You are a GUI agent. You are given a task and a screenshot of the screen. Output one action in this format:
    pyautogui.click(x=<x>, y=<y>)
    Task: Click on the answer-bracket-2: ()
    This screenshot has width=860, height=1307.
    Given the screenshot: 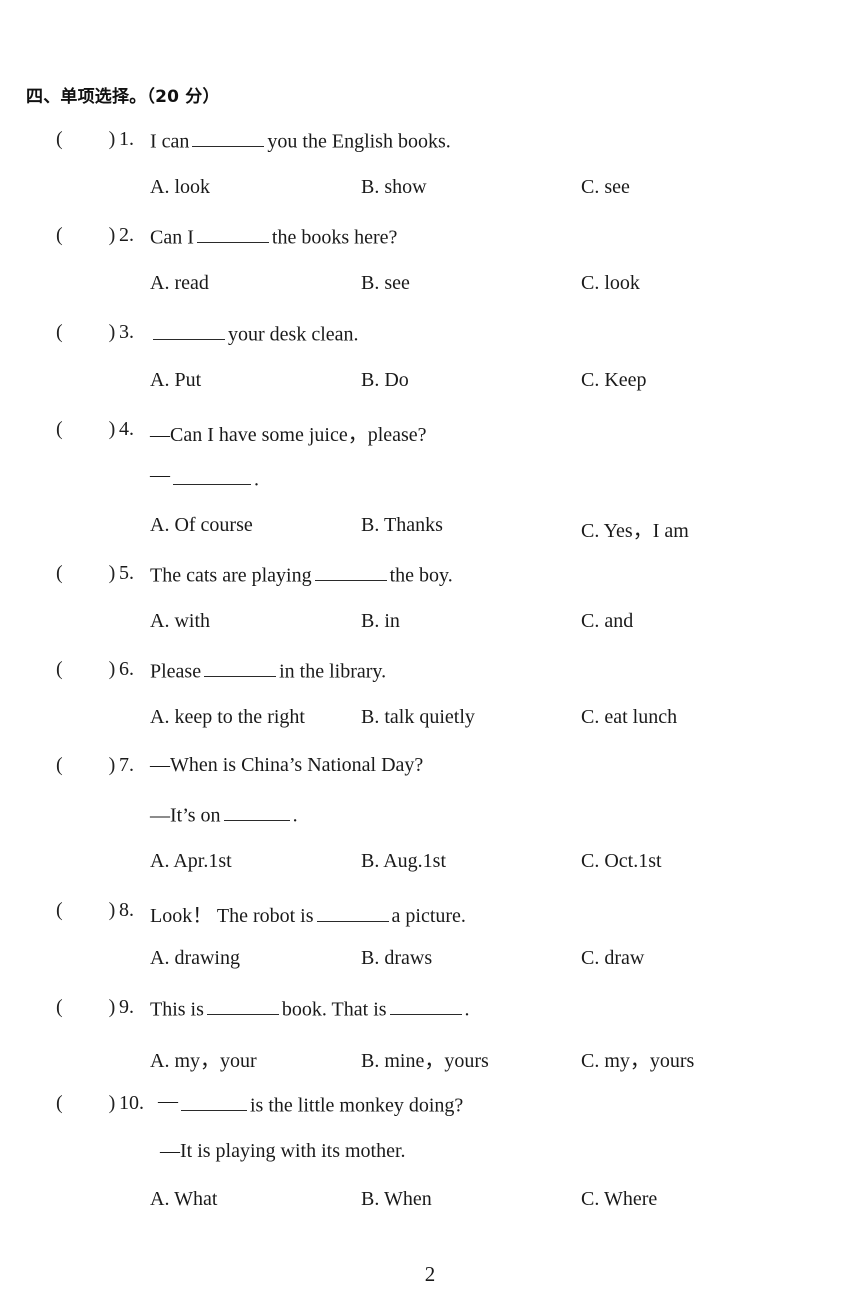 What is the action you would take?
    pyautogui.click(x=85, y=235)
    